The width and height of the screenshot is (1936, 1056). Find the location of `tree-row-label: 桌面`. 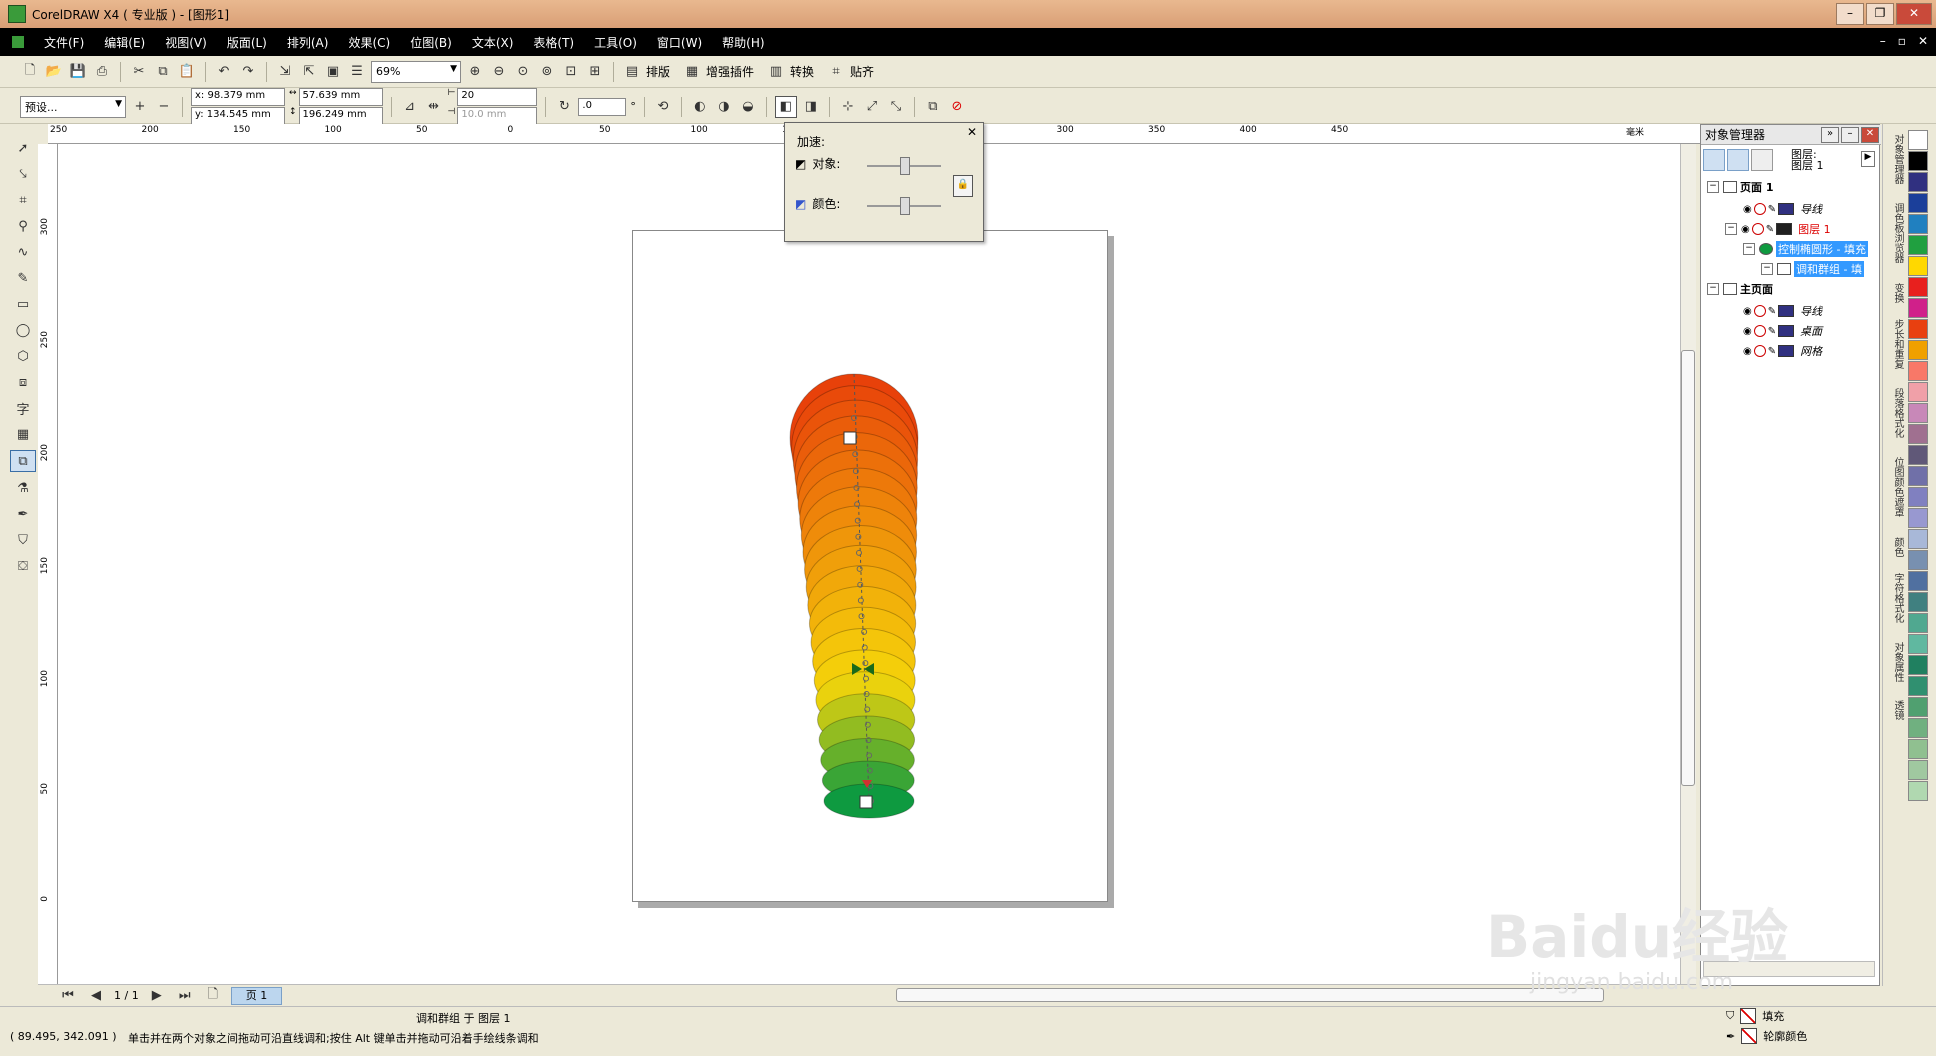

tree-row-label: 桌面 is located at coordinates (1811, 331).